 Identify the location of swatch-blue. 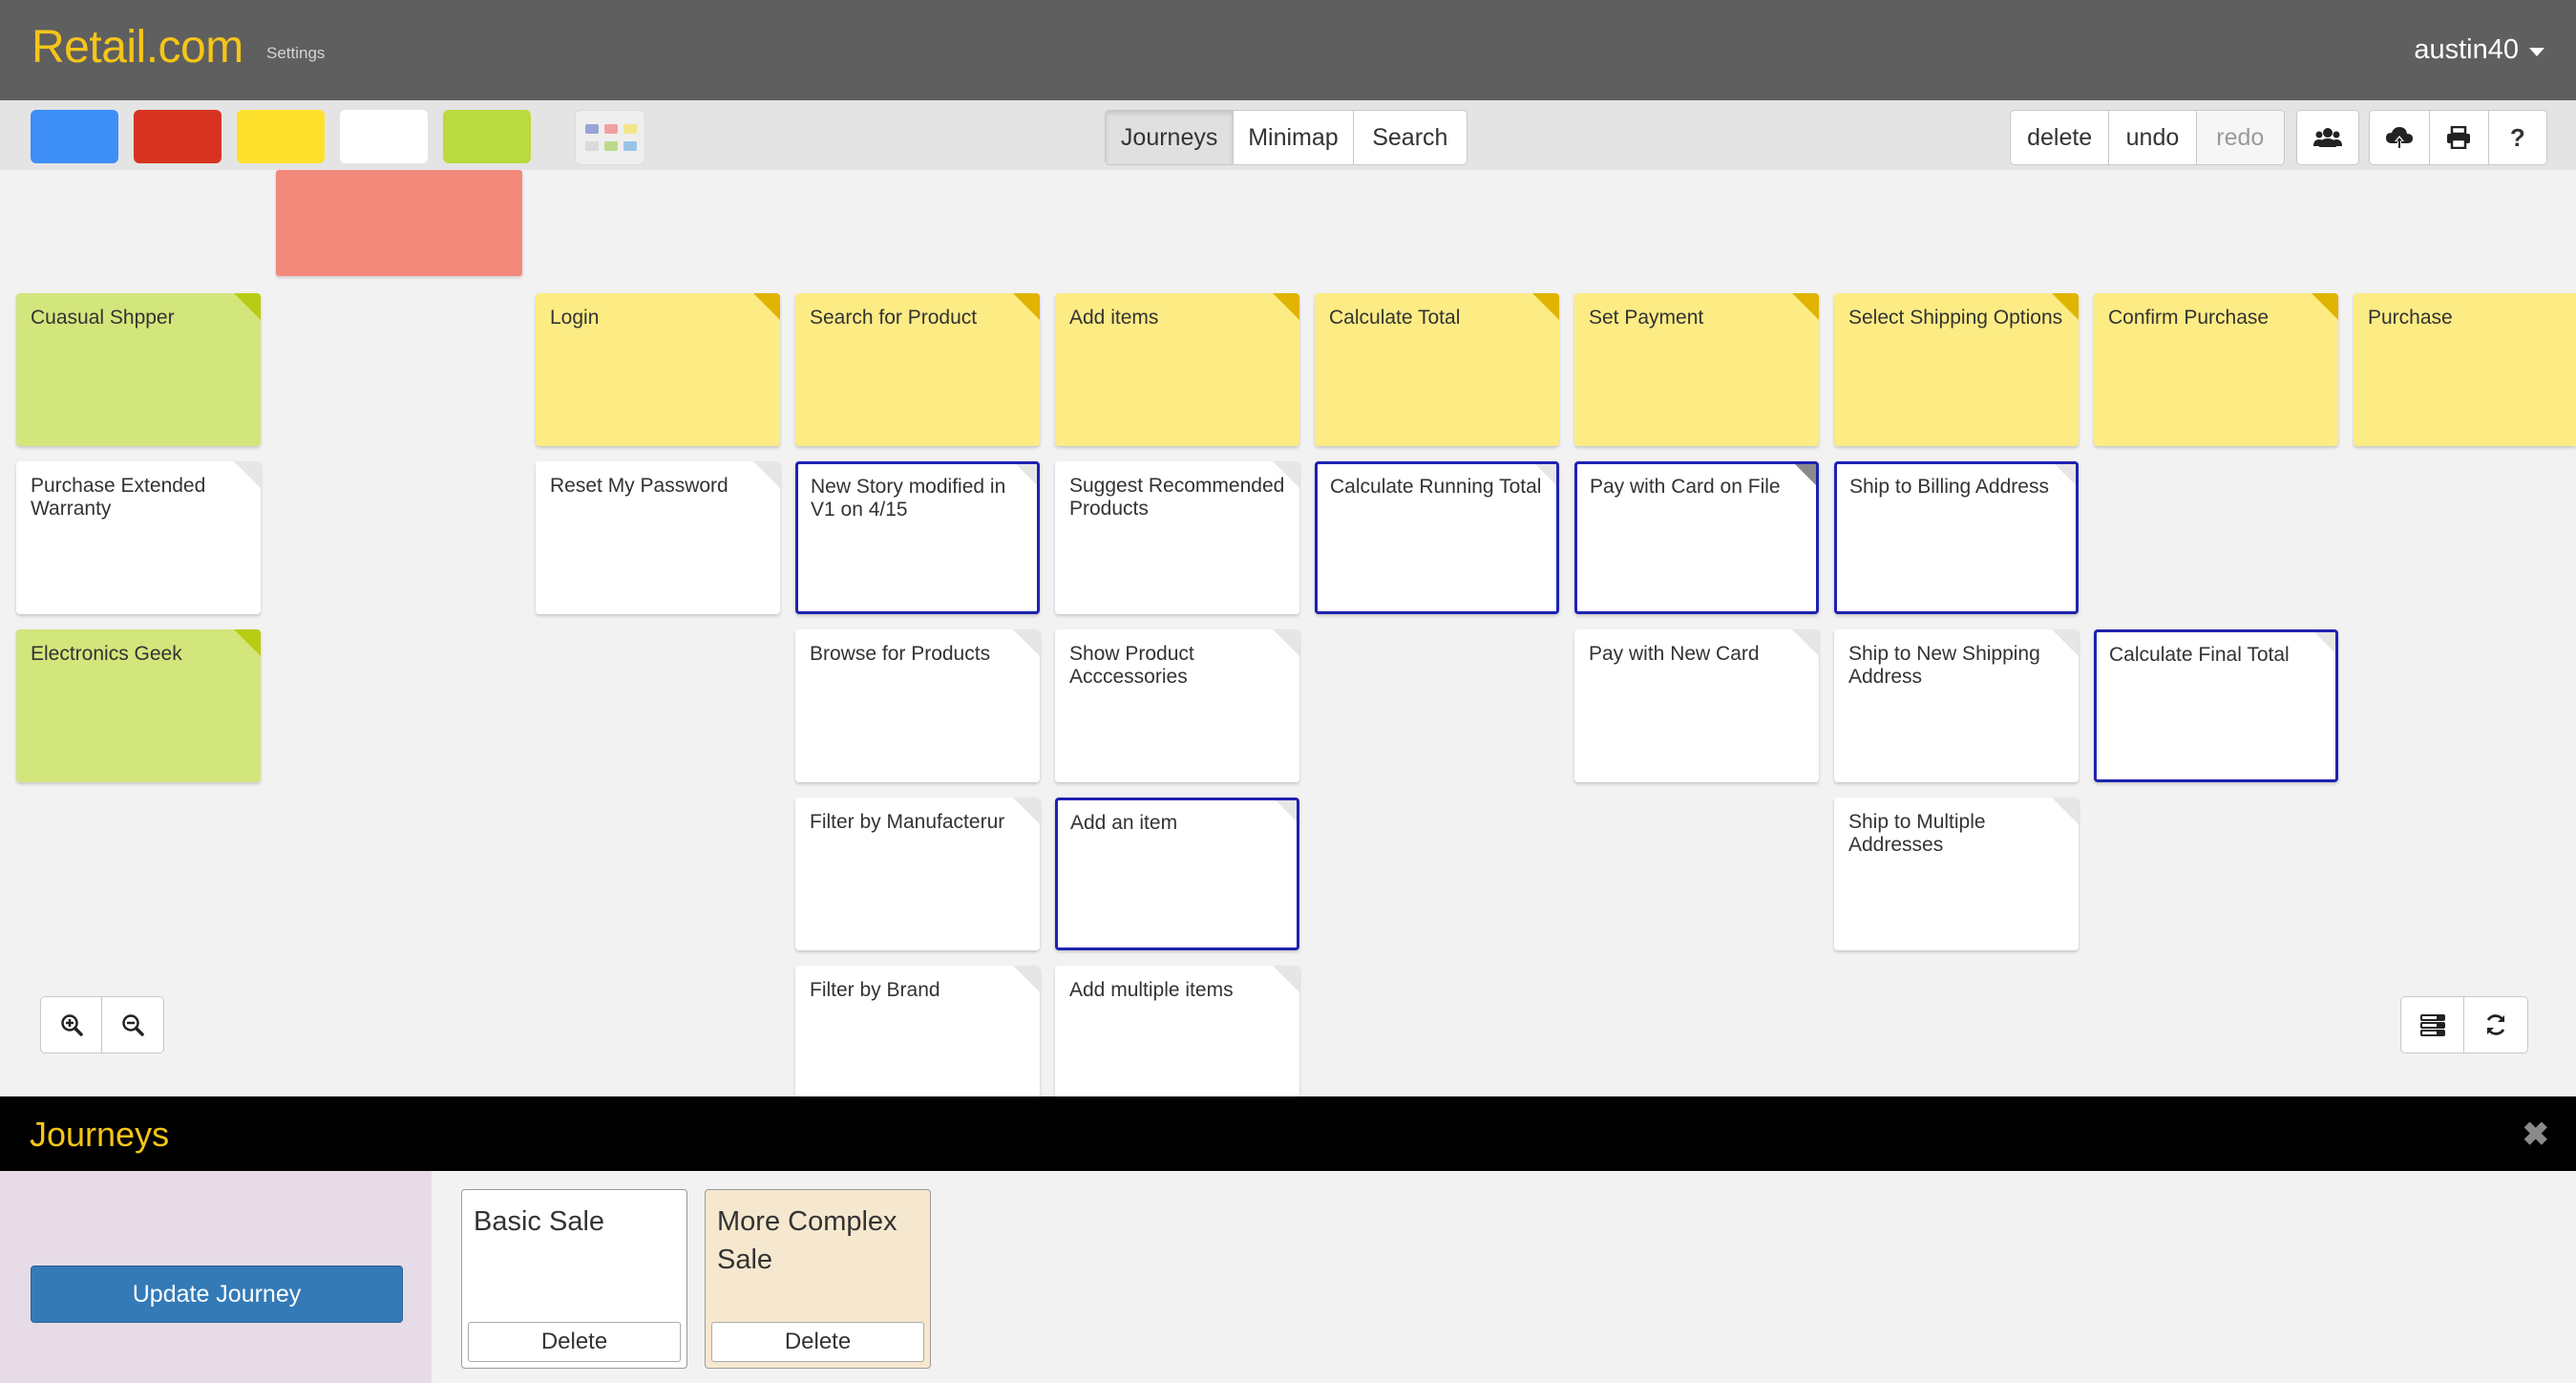
(74, 136).